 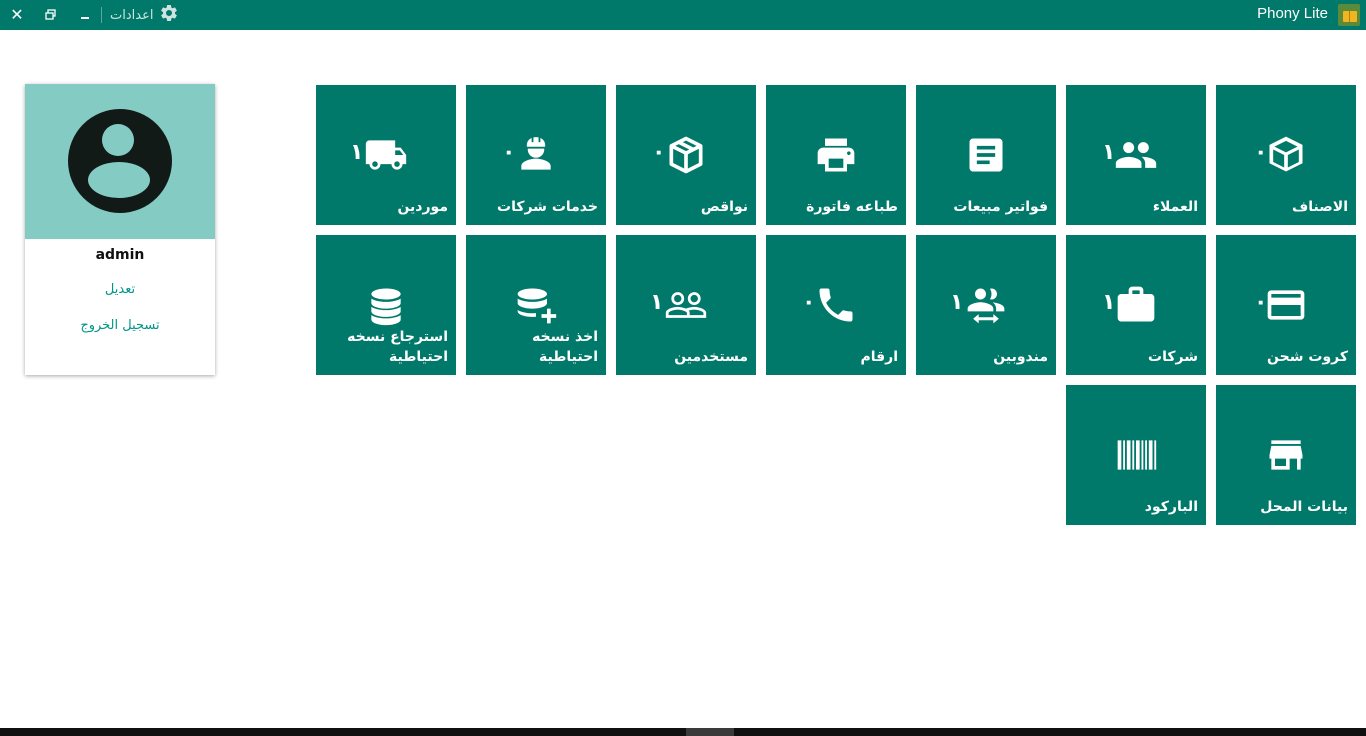 What do you see at coordinates (85, 15) in the screenshot?
I see `minimize-icon` at bounding box center [85, 15].